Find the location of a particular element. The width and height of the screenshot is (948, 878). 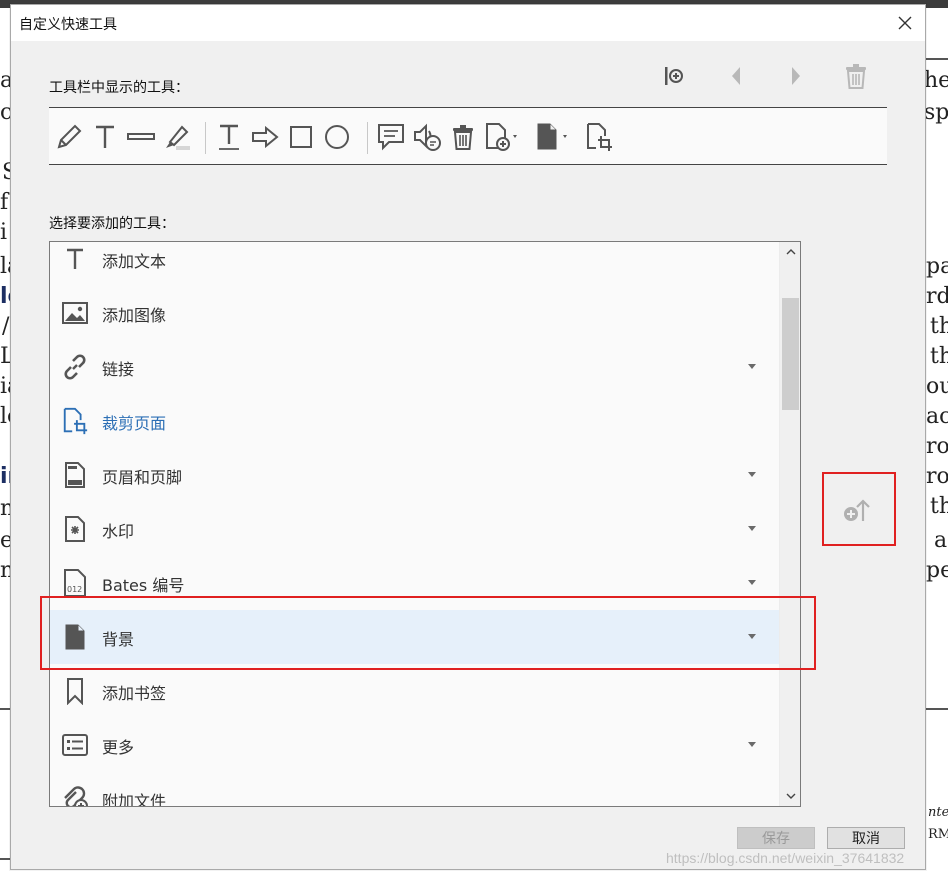

background-text: nte is located at coordinates (938, 812).